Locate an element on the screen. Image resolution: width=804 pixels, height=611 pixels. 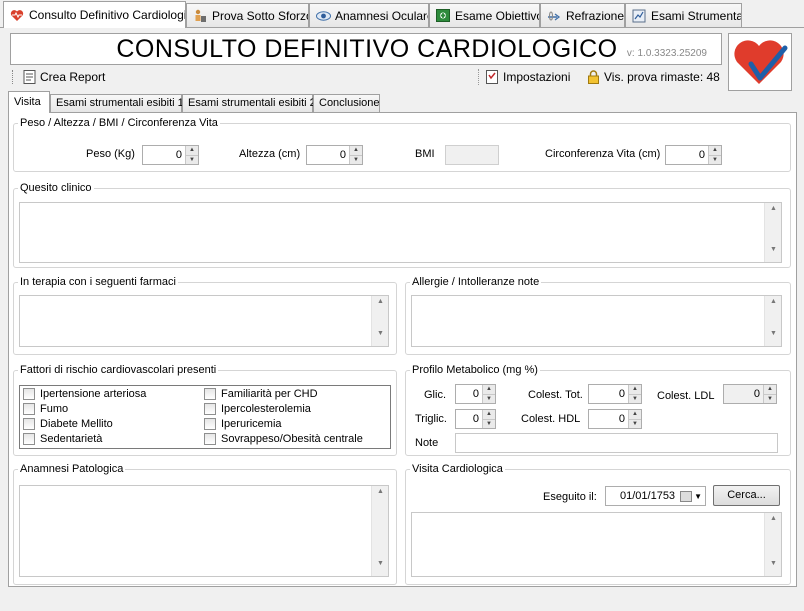
stethoscope-board-icon is located at coordinates (443, 16).